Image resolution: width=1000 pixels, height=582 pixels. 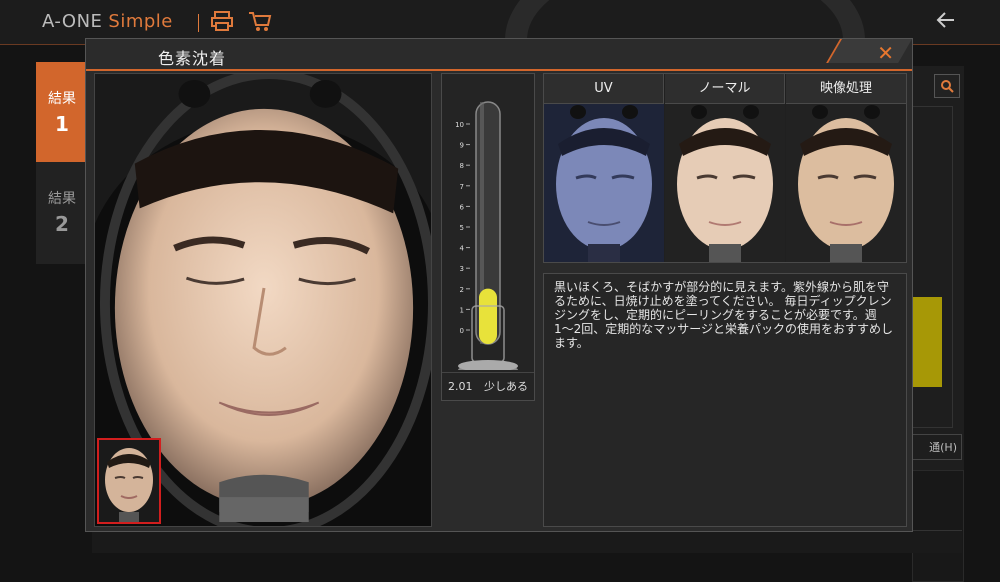 I want to click on processed-face-image, so click(x=846, y=183).